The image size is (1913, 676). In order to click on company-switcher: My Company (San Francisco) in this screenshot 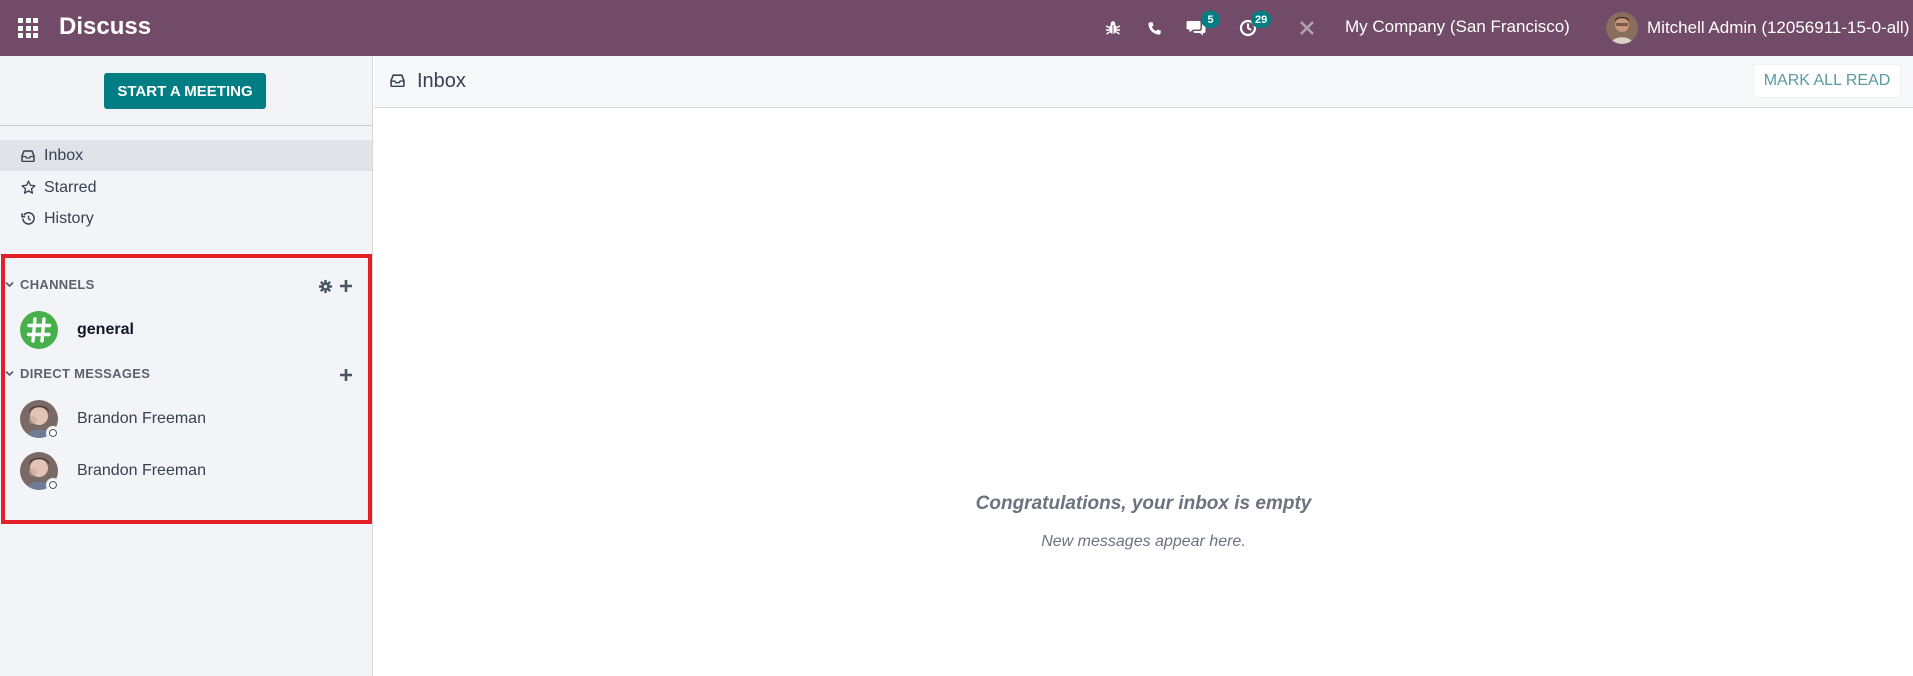, I will do `click(1457, 27)`.